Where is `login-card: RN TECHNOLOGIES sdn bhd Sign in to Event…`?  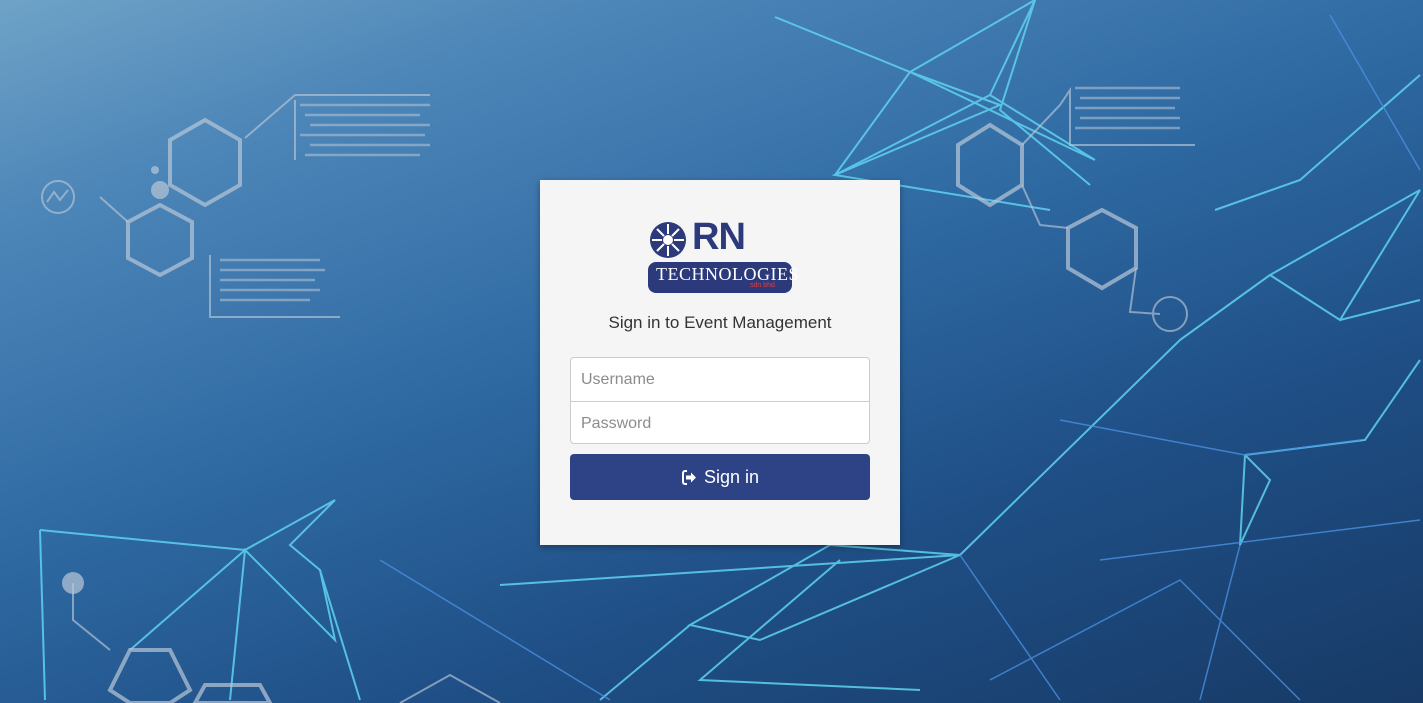 login-card: RN TECHNOLOGIES sdn bhd Sign in to Event… is located at coordinates (720, 362).